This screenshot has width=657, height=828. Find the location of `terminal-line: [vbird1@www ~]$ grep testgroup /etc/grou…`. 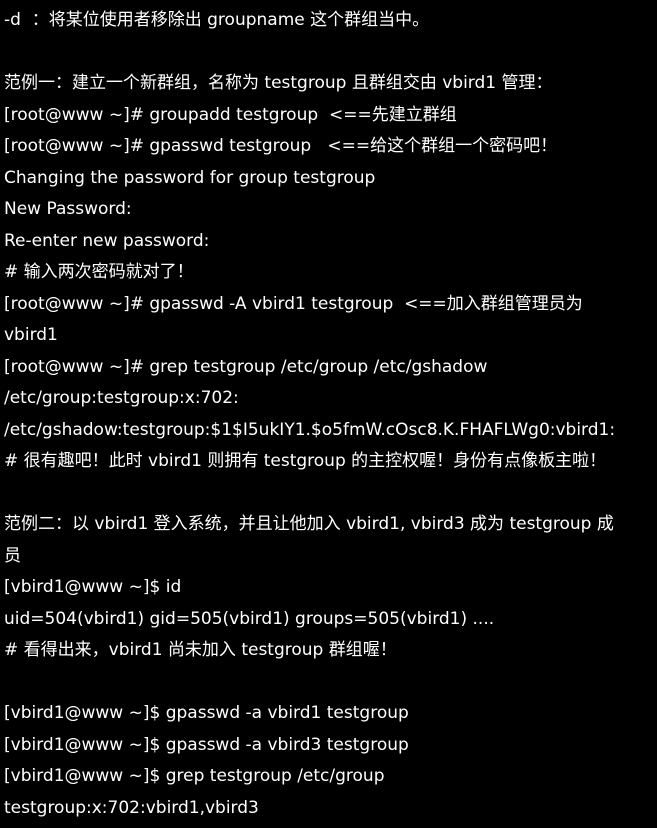

terminal-line: [vbird1@www ~]$ grep testgroup /etc/grou… is located at coordinates (194, 776).